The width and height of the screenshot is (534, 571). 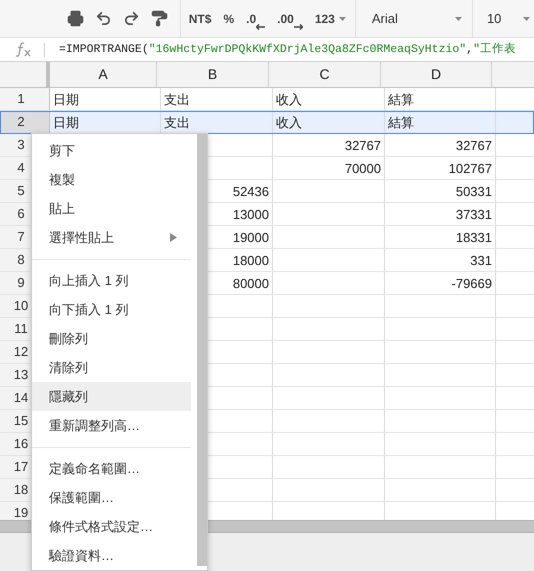 I want to click on menu-item: 貼上, so click(x=111, y=208).